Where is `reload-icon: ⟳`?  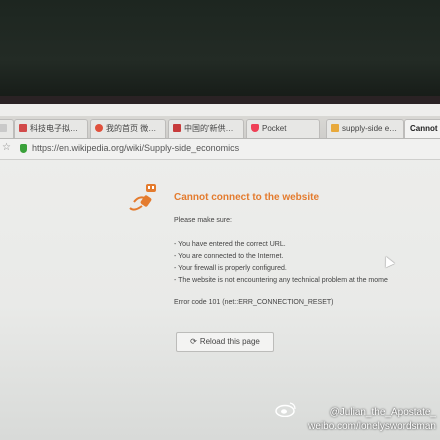 reload-icon: ⟳ is located at coordinates (193, 341).